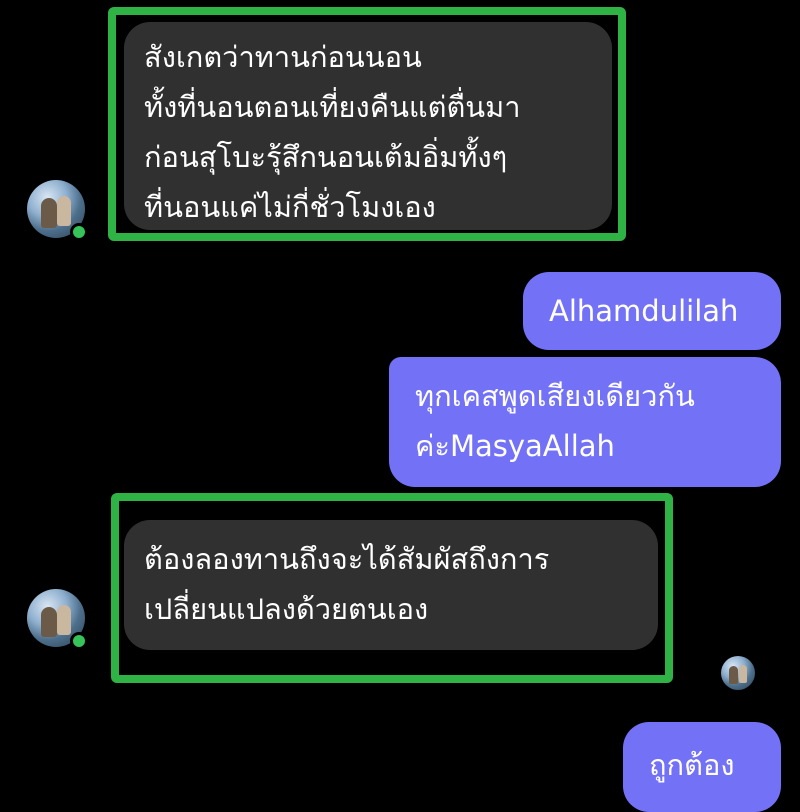 This screenshot has height=812, width=800. I want to click on message-text: สังเกตว่าทานก่อนนอน, so click(283, 57).